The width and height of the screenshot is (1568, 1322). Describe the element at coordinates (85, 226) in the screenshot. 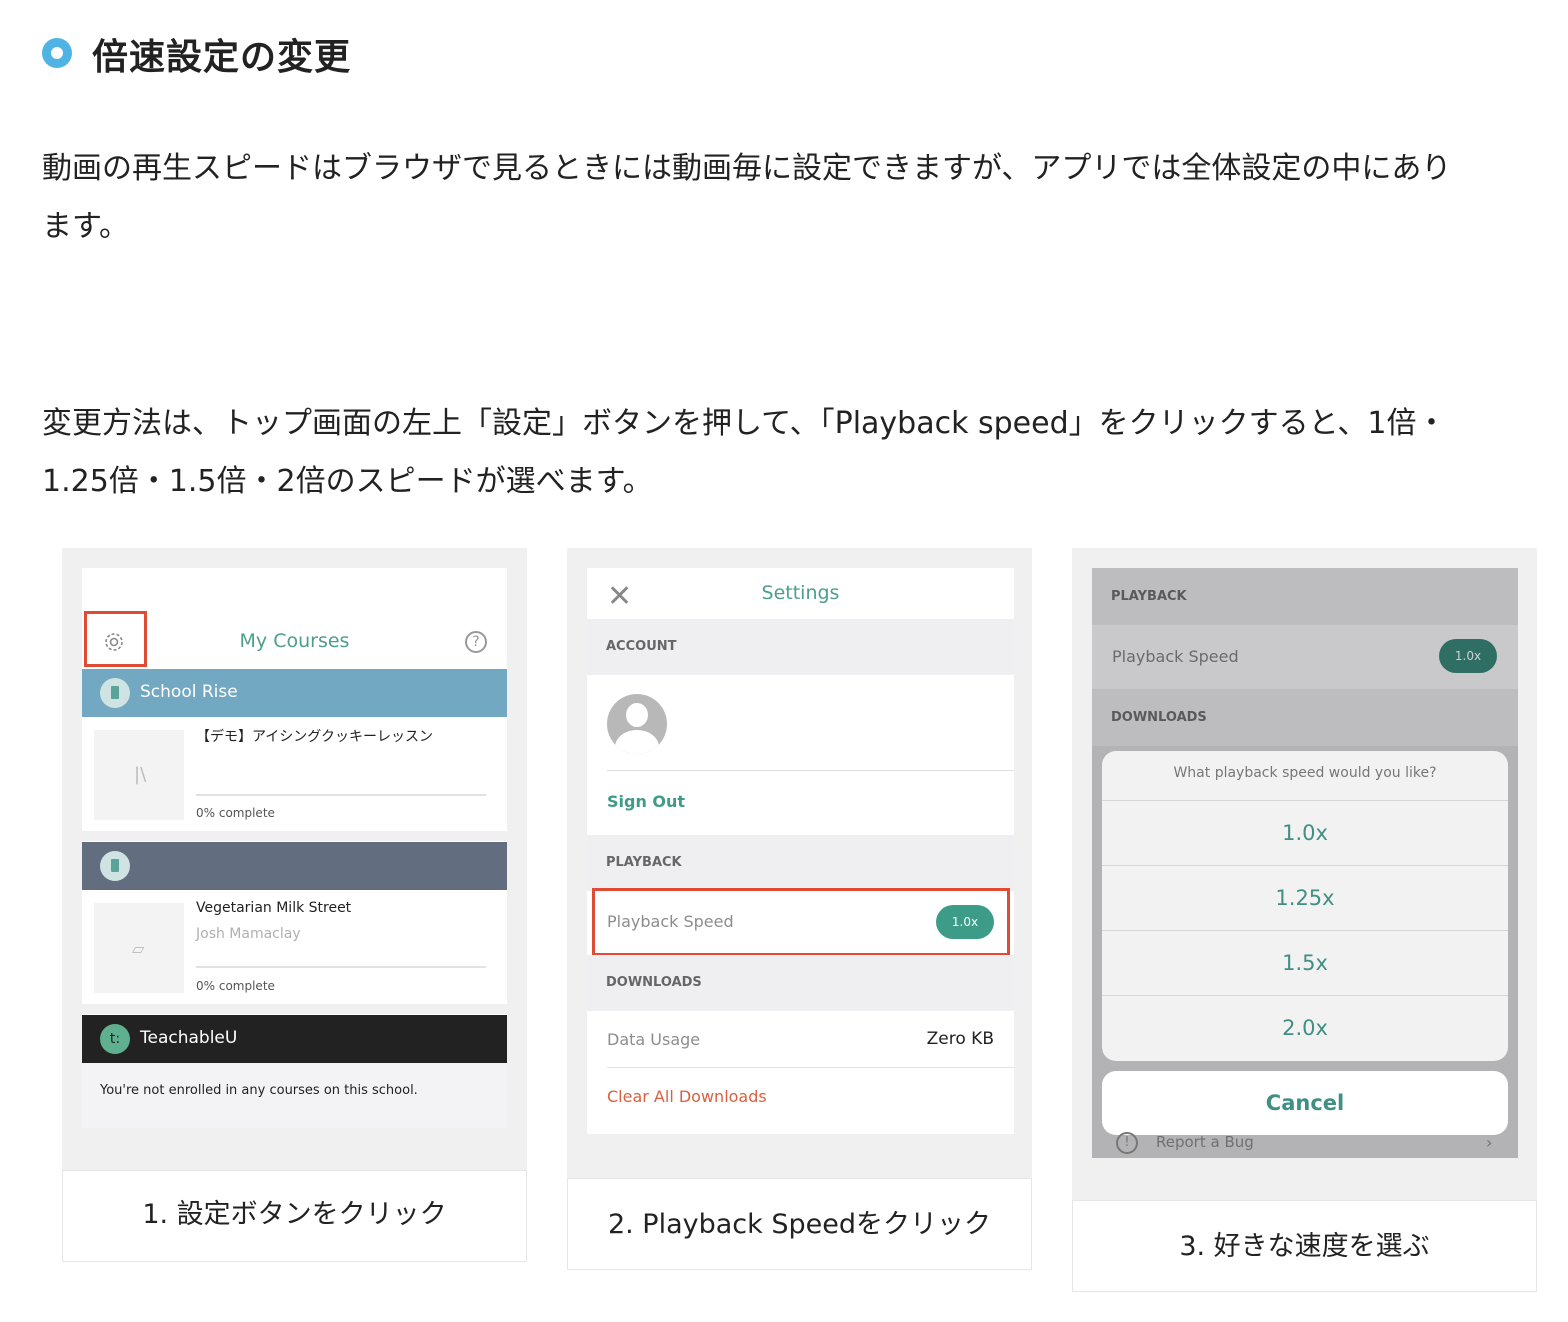

I see `intro-line-2: ます。` at that location.